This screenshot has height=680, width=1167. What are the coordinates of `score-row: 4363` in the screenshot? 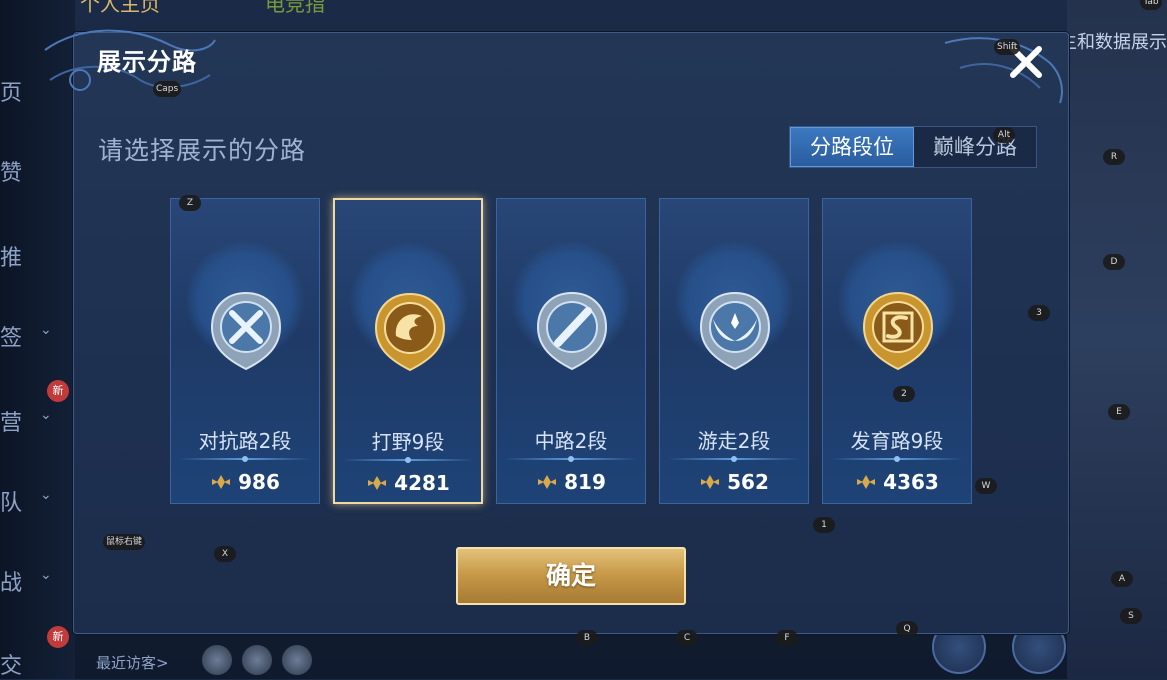 It's located at (897, 482).